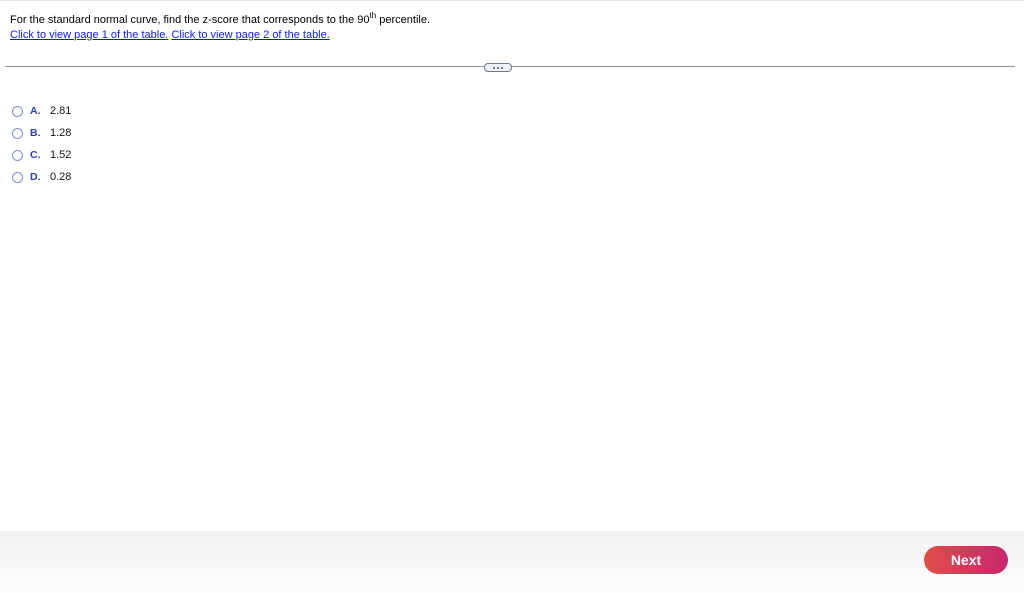  What do you see at coordinates (89, 35) in the screenshot?
I see `table-page-1-link: Click to view page 1 of the table.` at bounding box center [89, 35].